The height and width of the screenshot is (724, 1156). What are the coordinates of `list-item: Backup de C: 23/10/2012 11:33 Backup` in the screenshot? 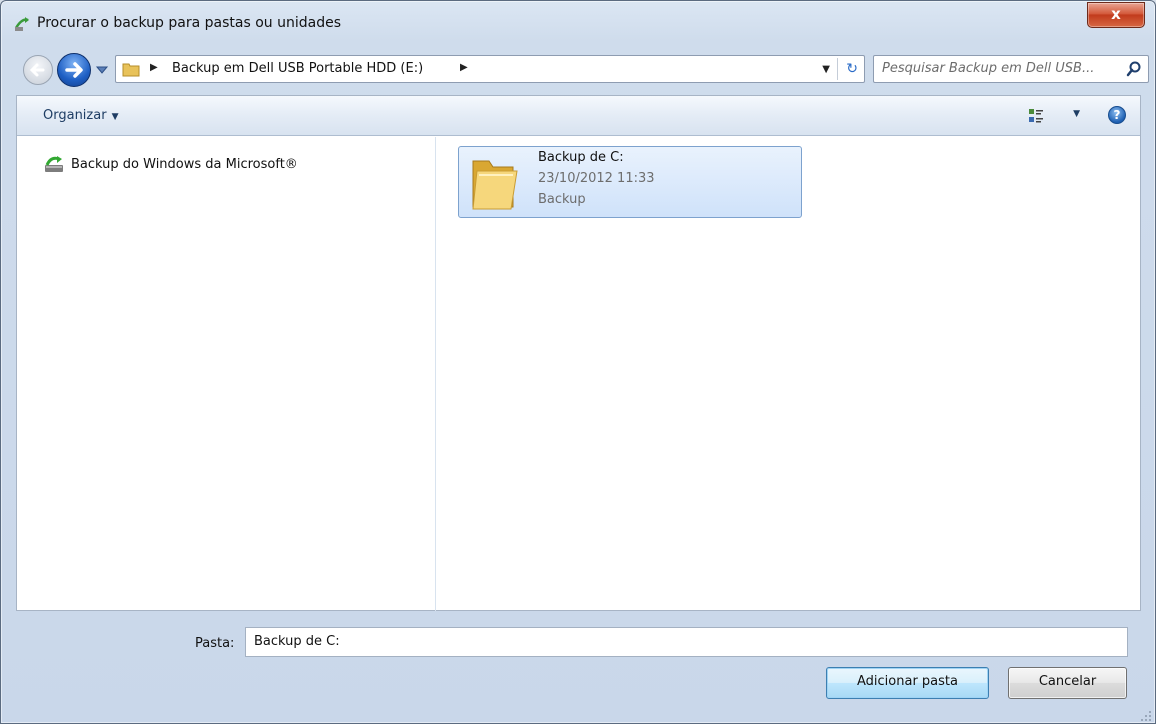 It's located at (630, 182).